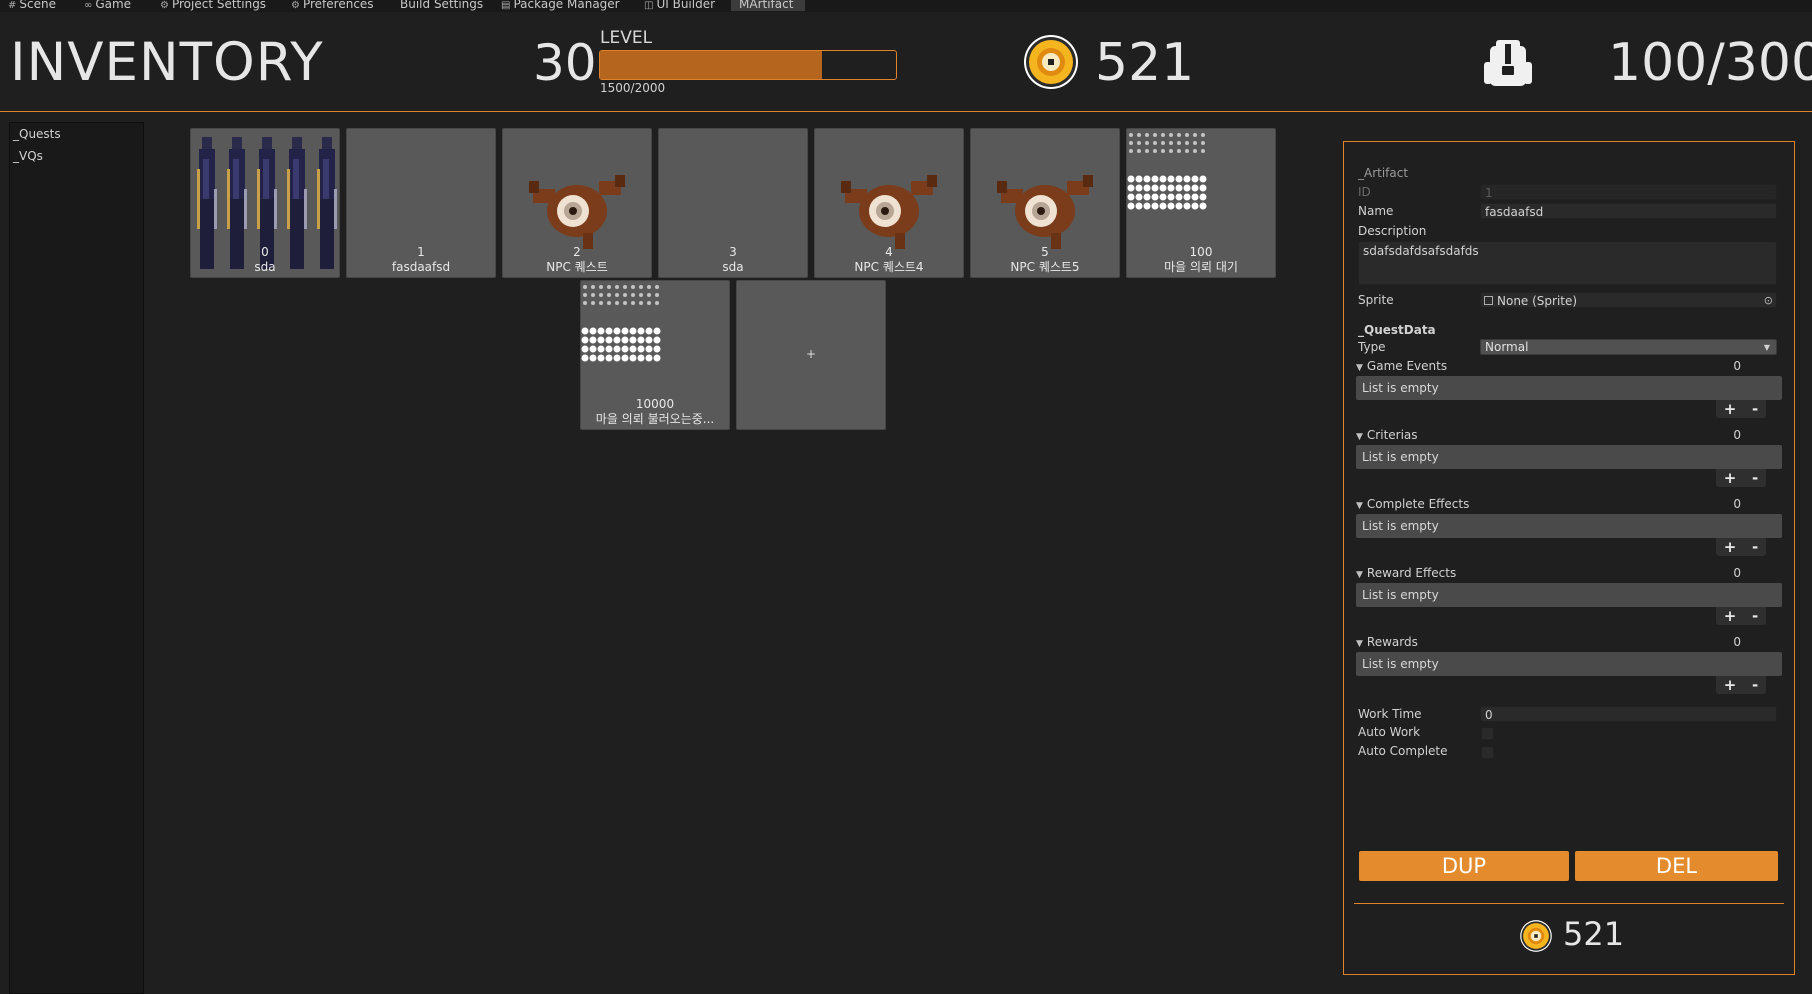 The height and width of the screenshot is (994, 1812). I want to click on tab-label: Package Manager, so click(566, 5).